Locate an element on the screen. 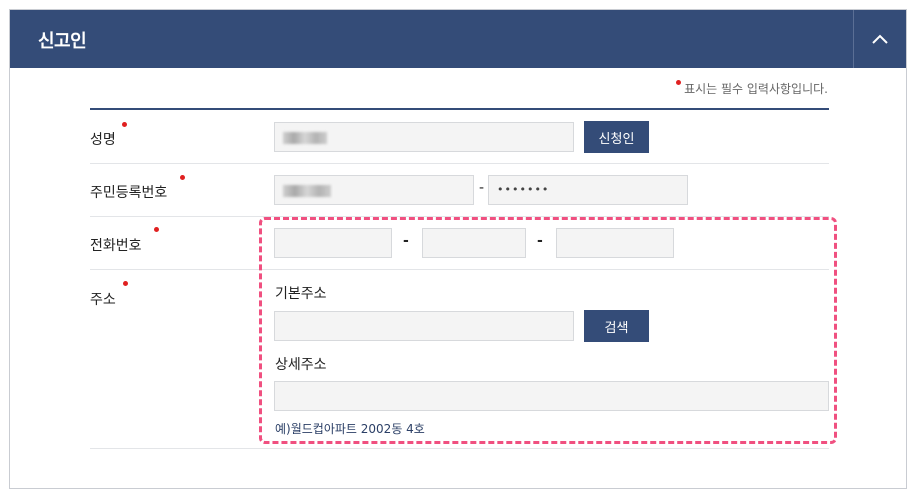 The height and width of the screenshot is (500, 917). resident-id-back-input: ••••••• is located at coordinates (588, 190).